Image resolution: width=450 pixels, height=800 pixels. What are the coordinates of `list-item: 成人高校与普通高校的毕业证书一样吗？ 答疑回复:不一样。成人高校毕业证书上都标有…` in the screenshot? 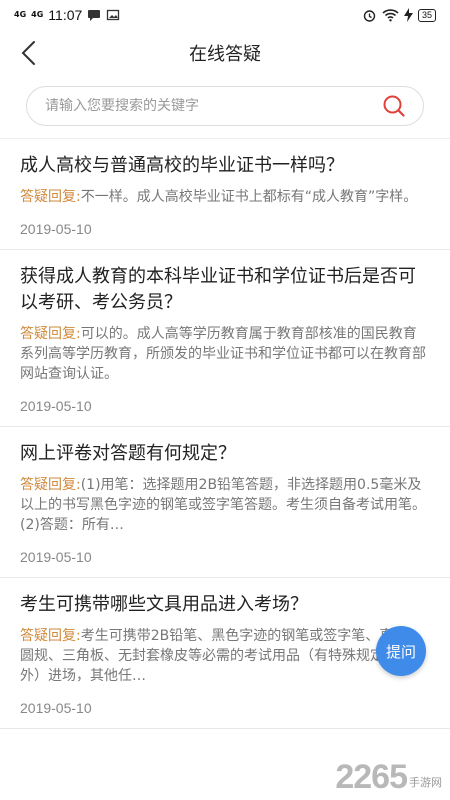 It's located at (225, 194).